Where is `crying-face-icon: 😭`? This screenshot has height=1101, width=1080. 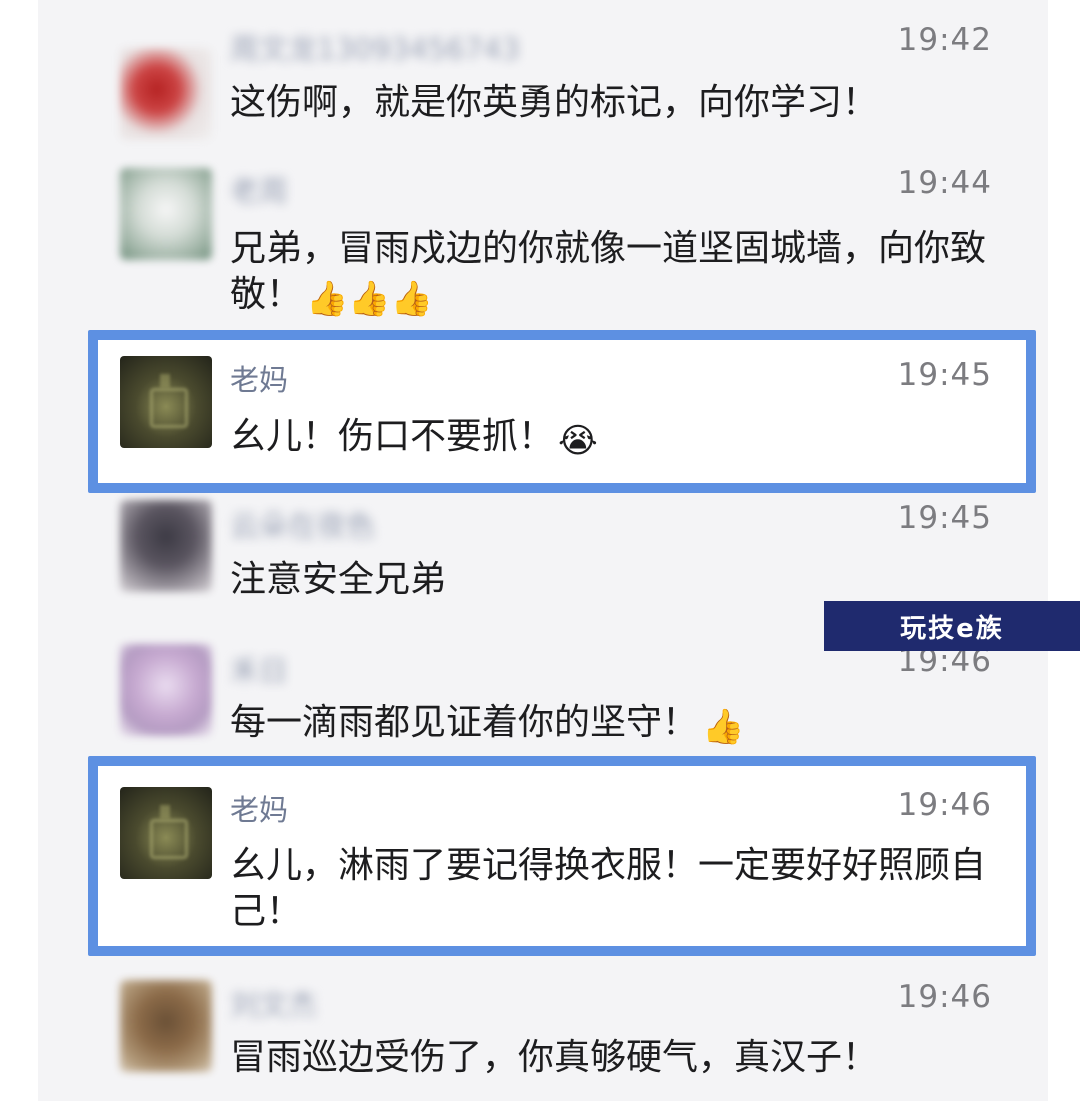 crying-face-icon: 😭 is located at coordinates (578, 441).